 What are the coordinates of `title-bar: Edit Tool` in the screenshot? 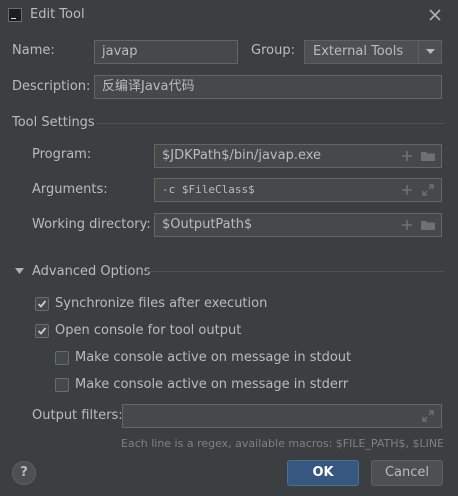 It's located at (229, 16).